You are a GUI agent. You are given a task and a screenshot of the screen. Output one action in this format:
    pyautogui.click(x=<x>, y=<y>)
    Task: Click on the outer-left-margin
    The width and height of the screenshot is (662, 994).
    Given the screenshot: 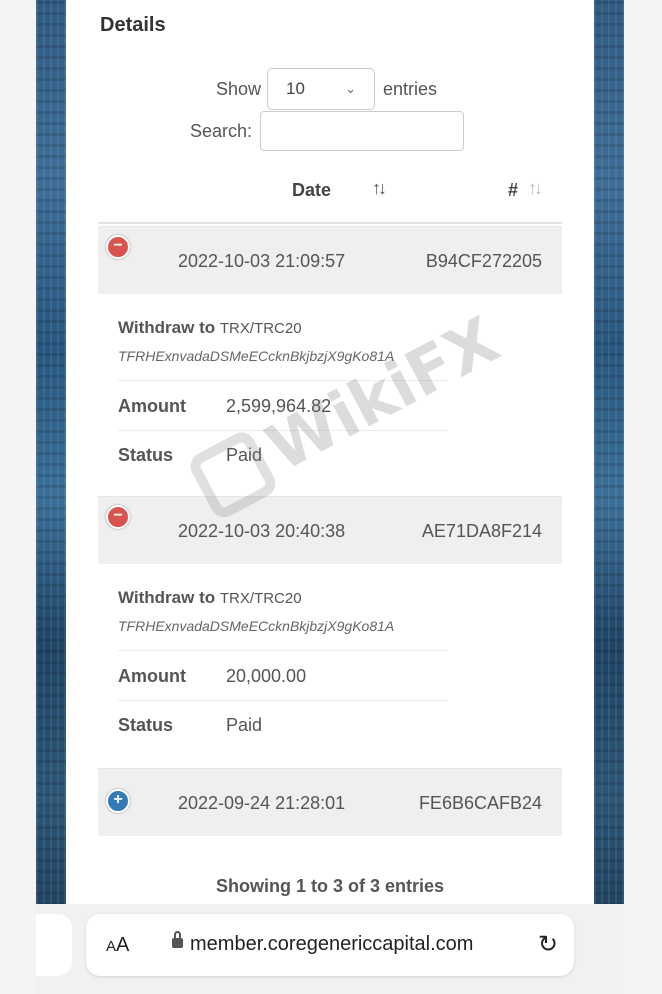 What is the action you would take?
    pyautogui.click(x=18, y=497)
    